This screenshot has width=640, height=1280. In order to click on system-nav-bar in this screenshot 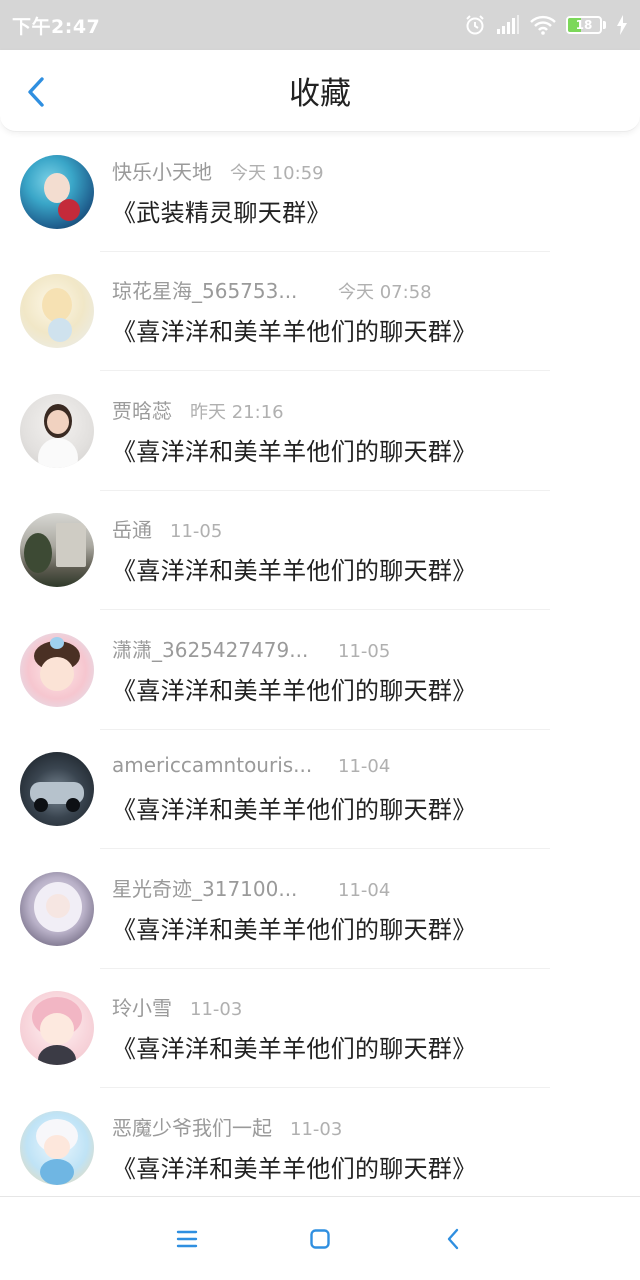, I will do `click(320, 1238)`.